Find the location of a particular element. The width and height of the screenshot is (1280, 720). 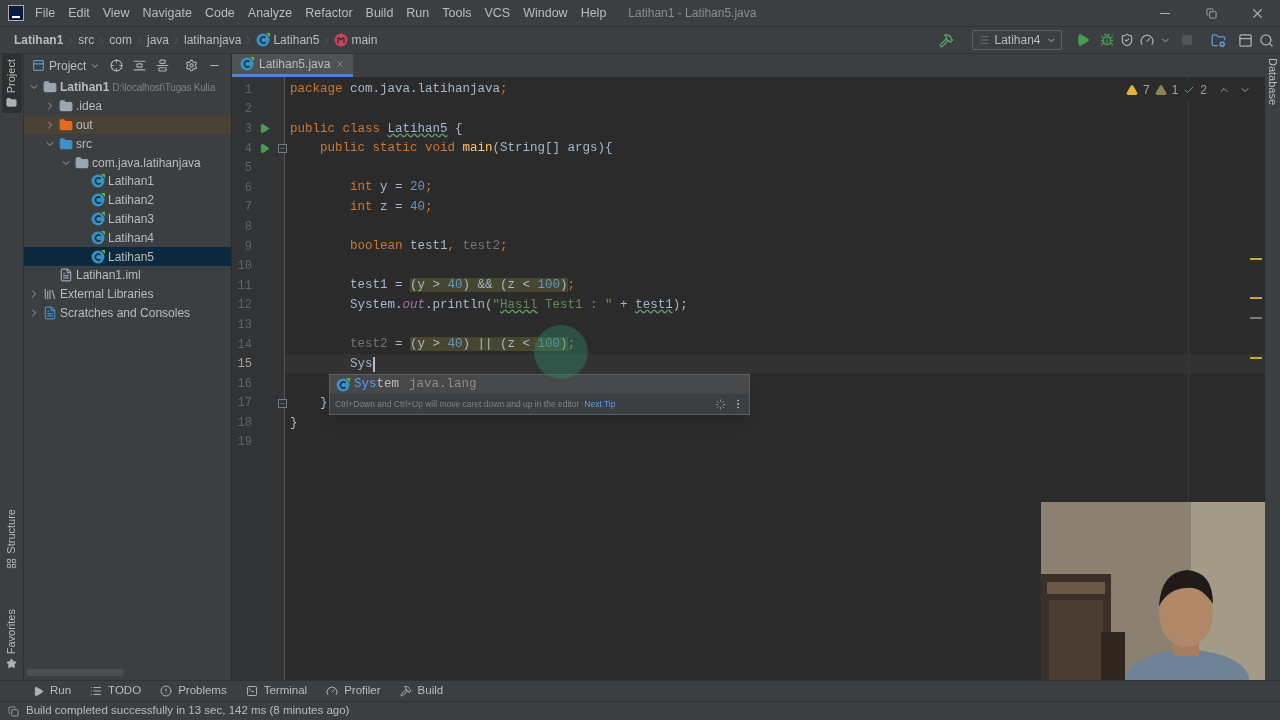

tool-window-button: Run is located at coordinates (52, 691).